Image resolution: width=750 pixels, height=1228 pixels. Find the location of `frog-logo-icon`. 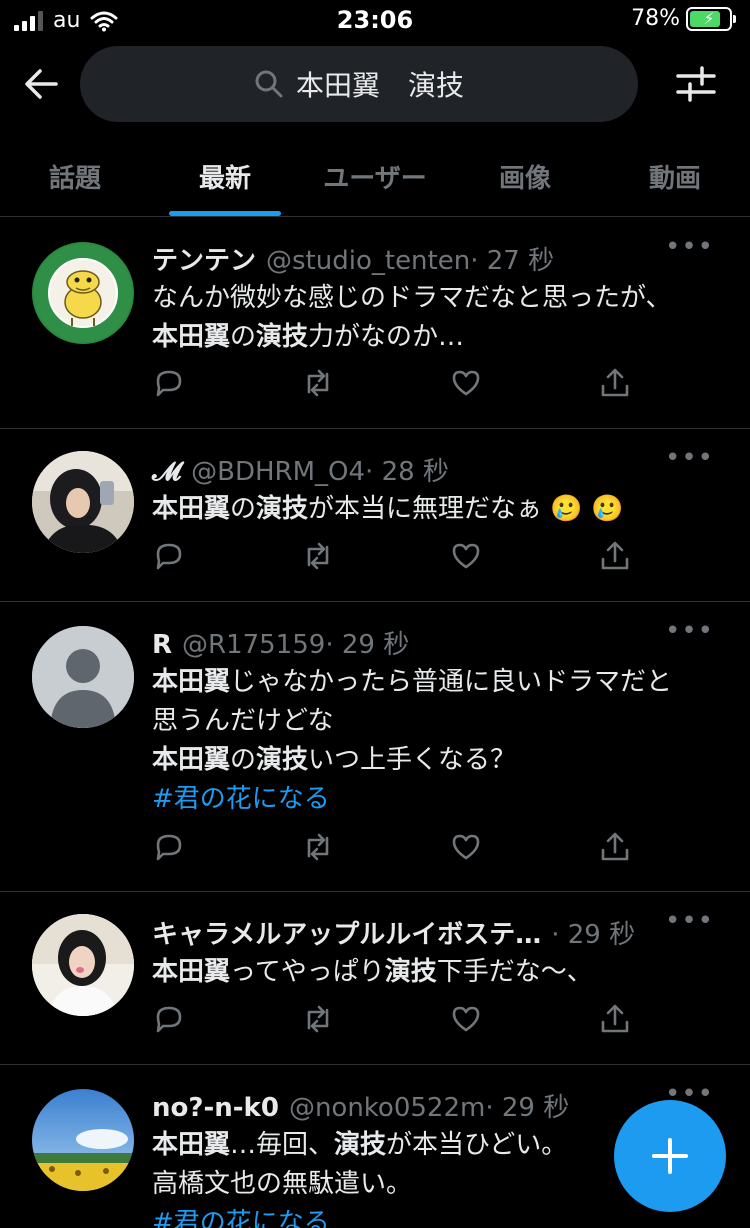

frog-logo-icon is located at coordinates (83, 293).